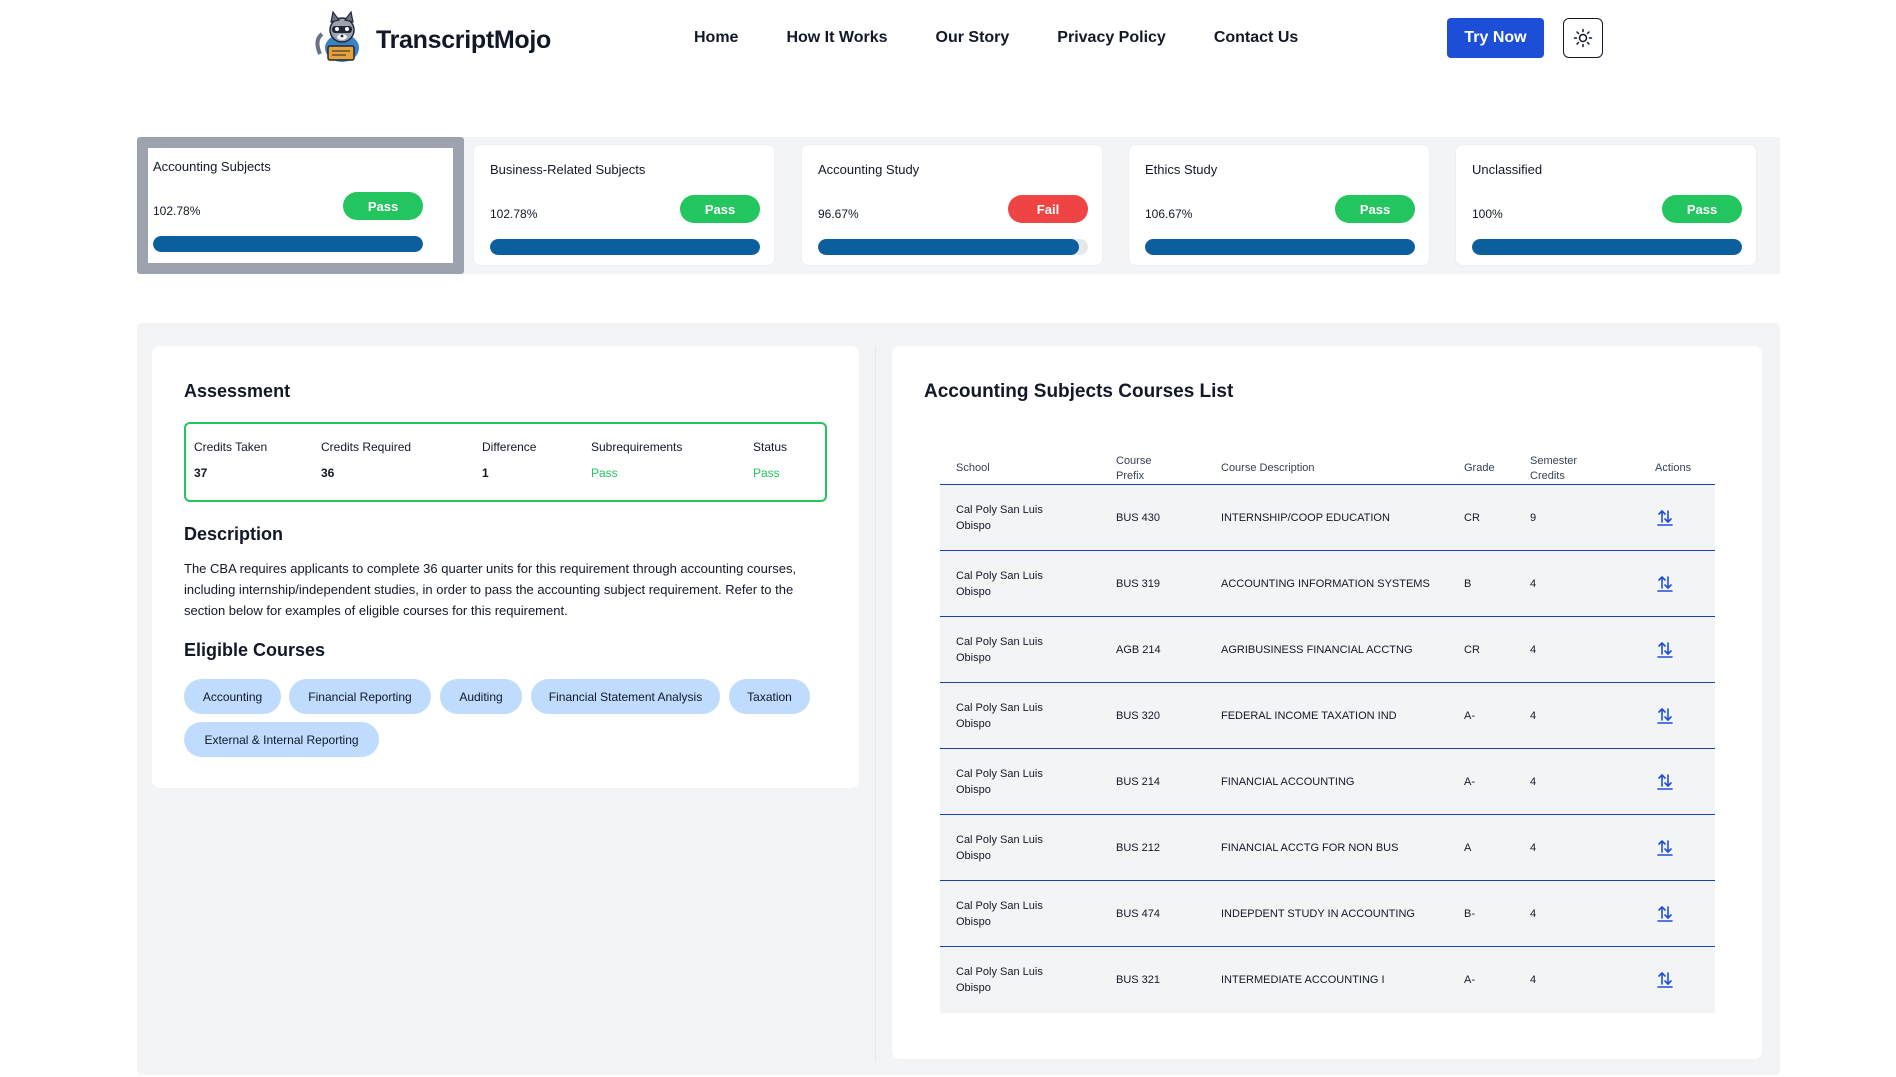  I want to click on chip-financial-reporting: Financial Reporting, so click(360, 696).